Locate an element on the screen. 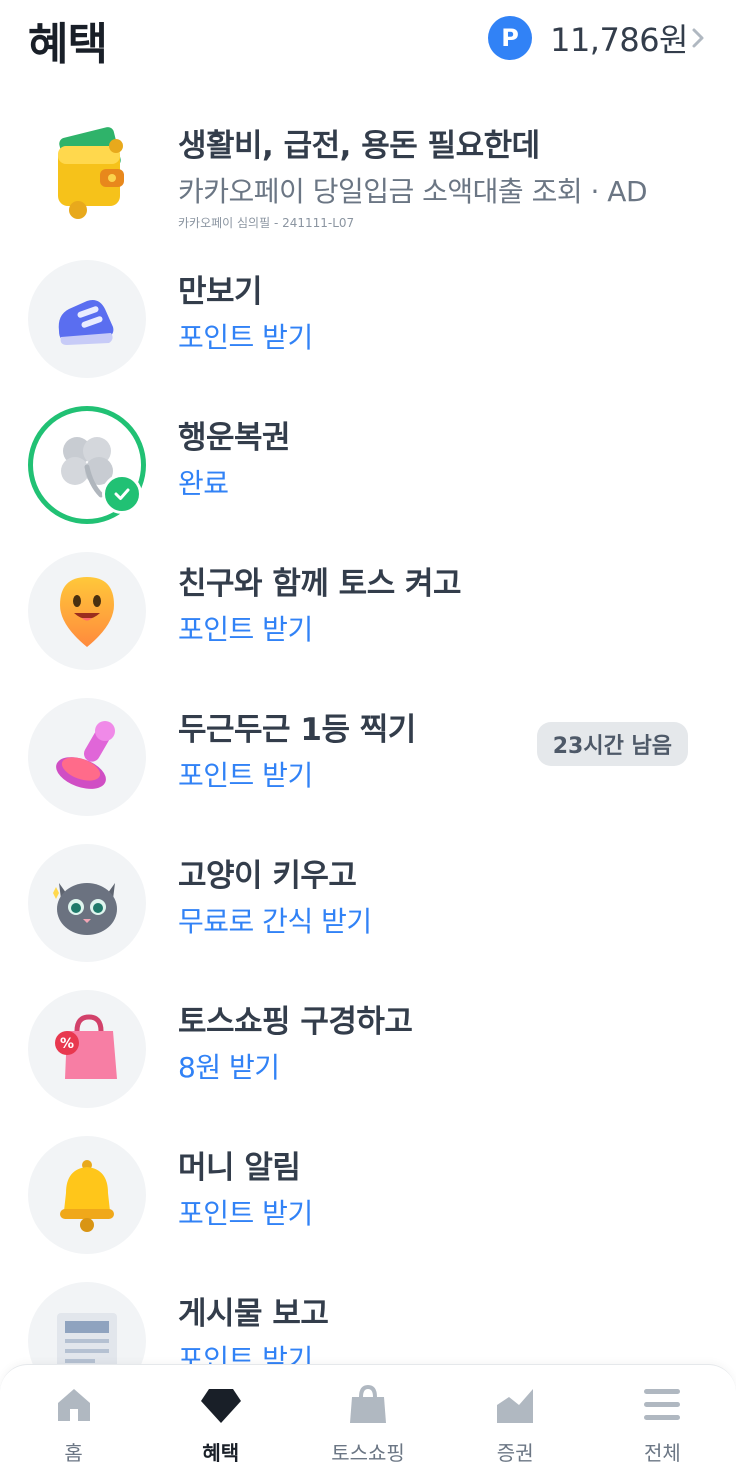 The image size is (736, 1462). item-title: 만보기 is located at coordinates (220, 292).